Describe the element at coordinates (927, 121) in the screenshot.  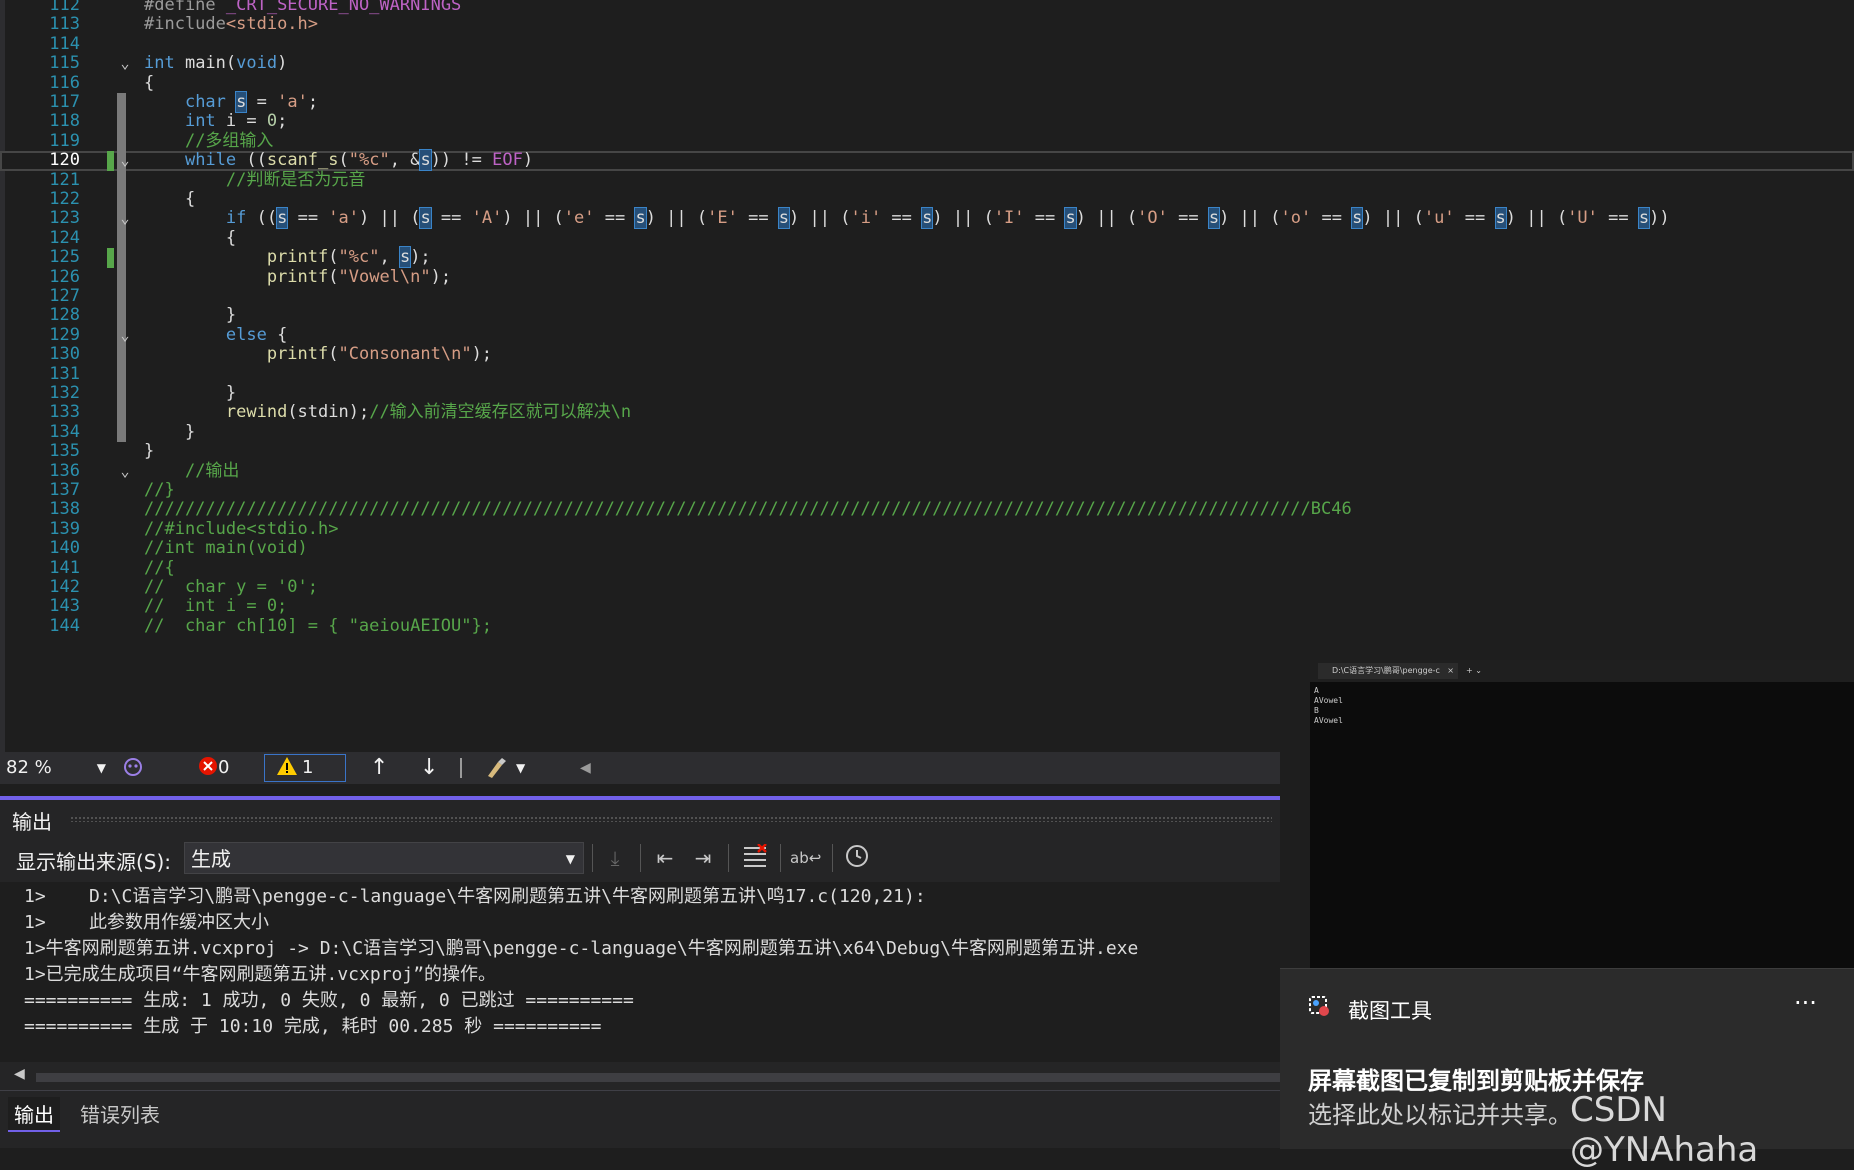
I see `code-line: 118 int i = 0;` at that location.